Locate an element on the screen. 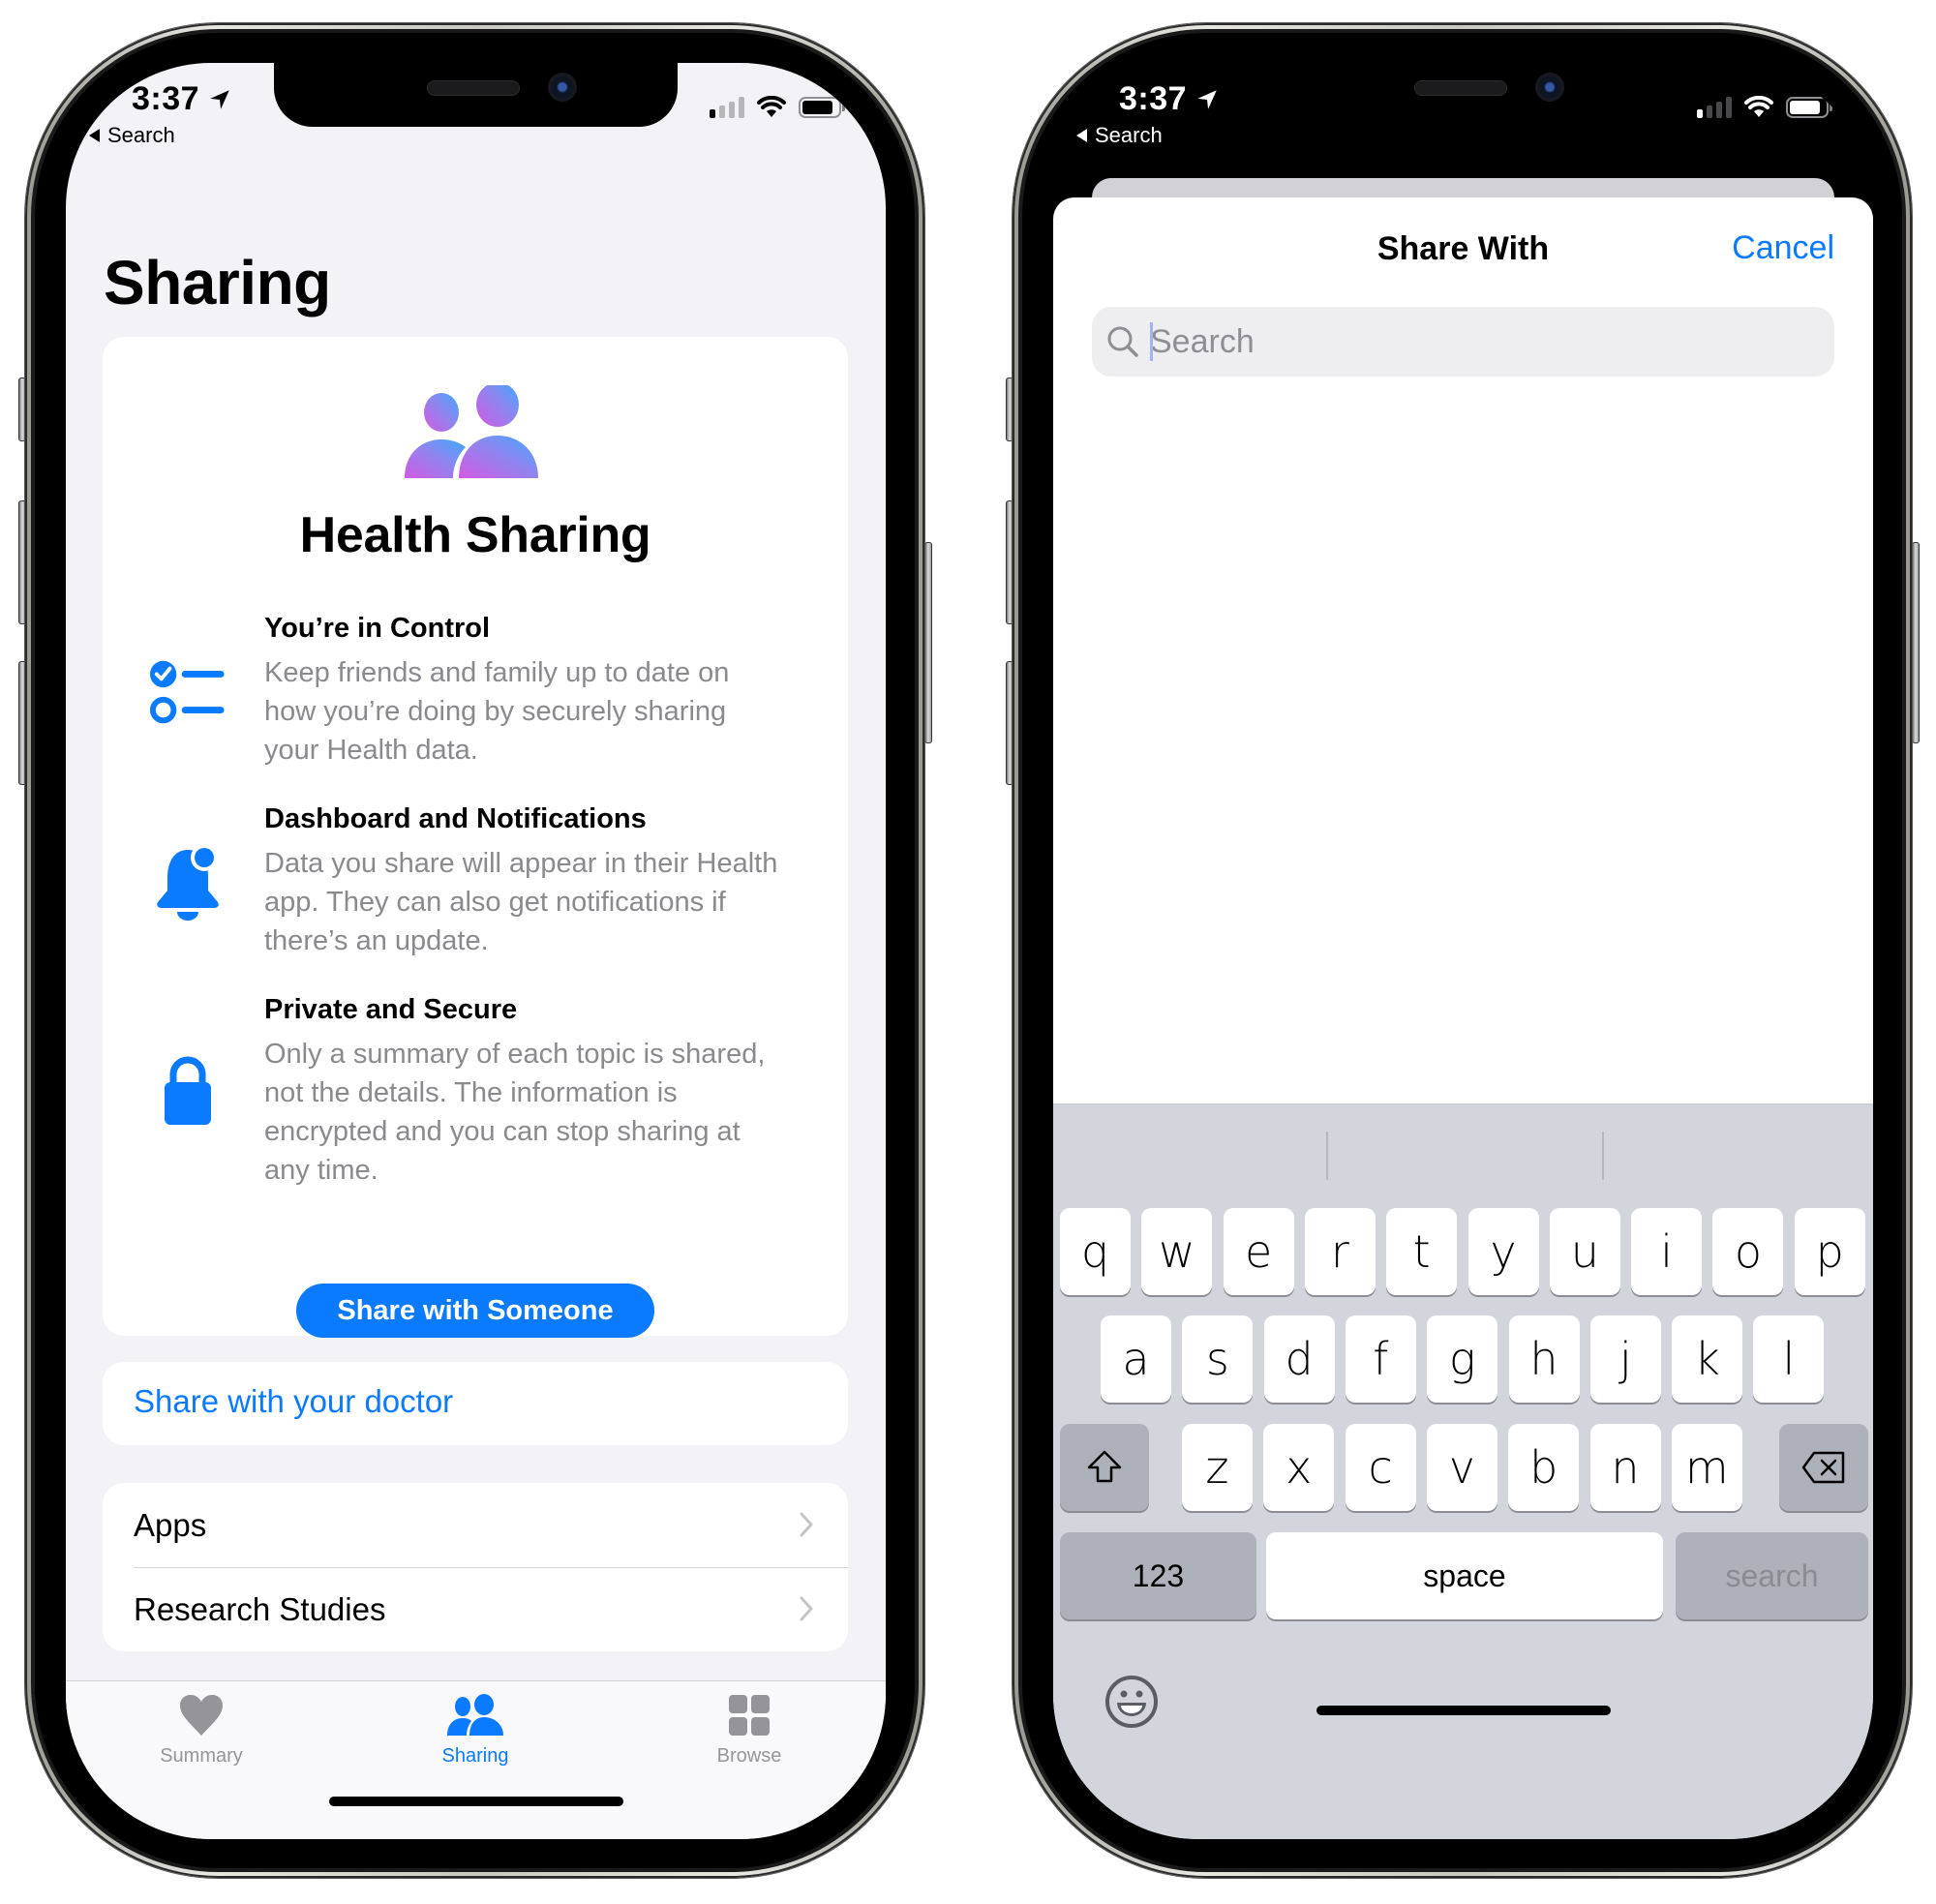 The image size is (1936, 1904). key-o: o is located at coordinates (1748, 1251).